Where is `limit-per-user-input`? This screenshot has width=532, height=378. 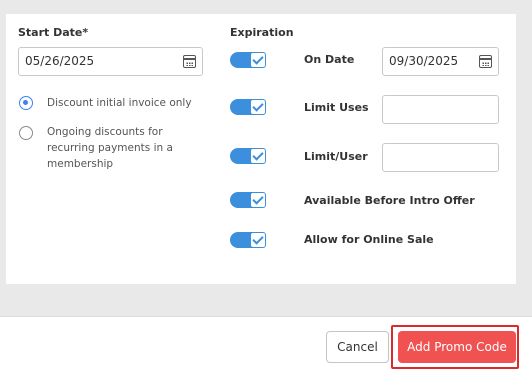
limit-per-user-input is located at coordinates (440, 157).